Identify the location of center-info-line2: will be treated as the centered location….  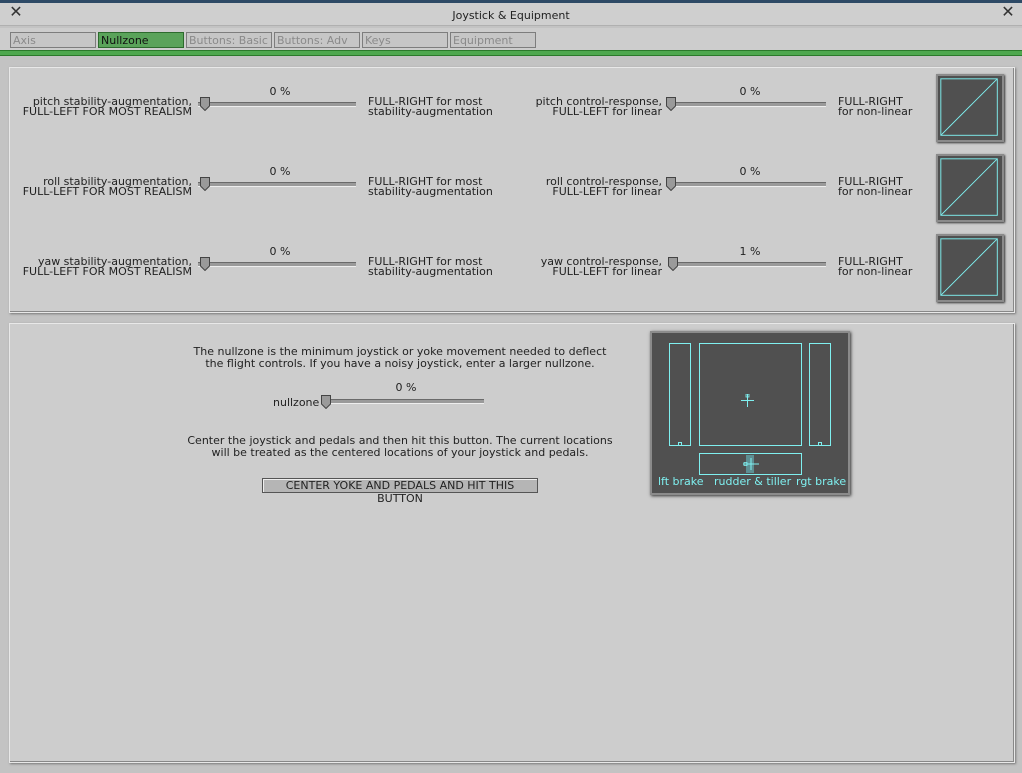
(400, 452).